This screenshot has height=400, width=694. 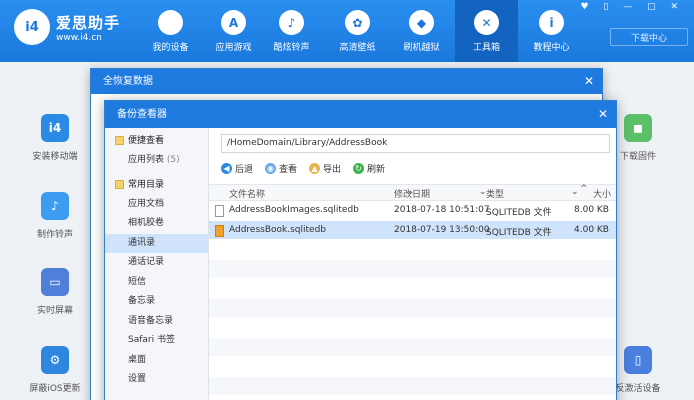 What do you see at coordinates (156, 380) in the screenshot?
I see `sidebar-item: 设置` at bounding box center [156, 380].